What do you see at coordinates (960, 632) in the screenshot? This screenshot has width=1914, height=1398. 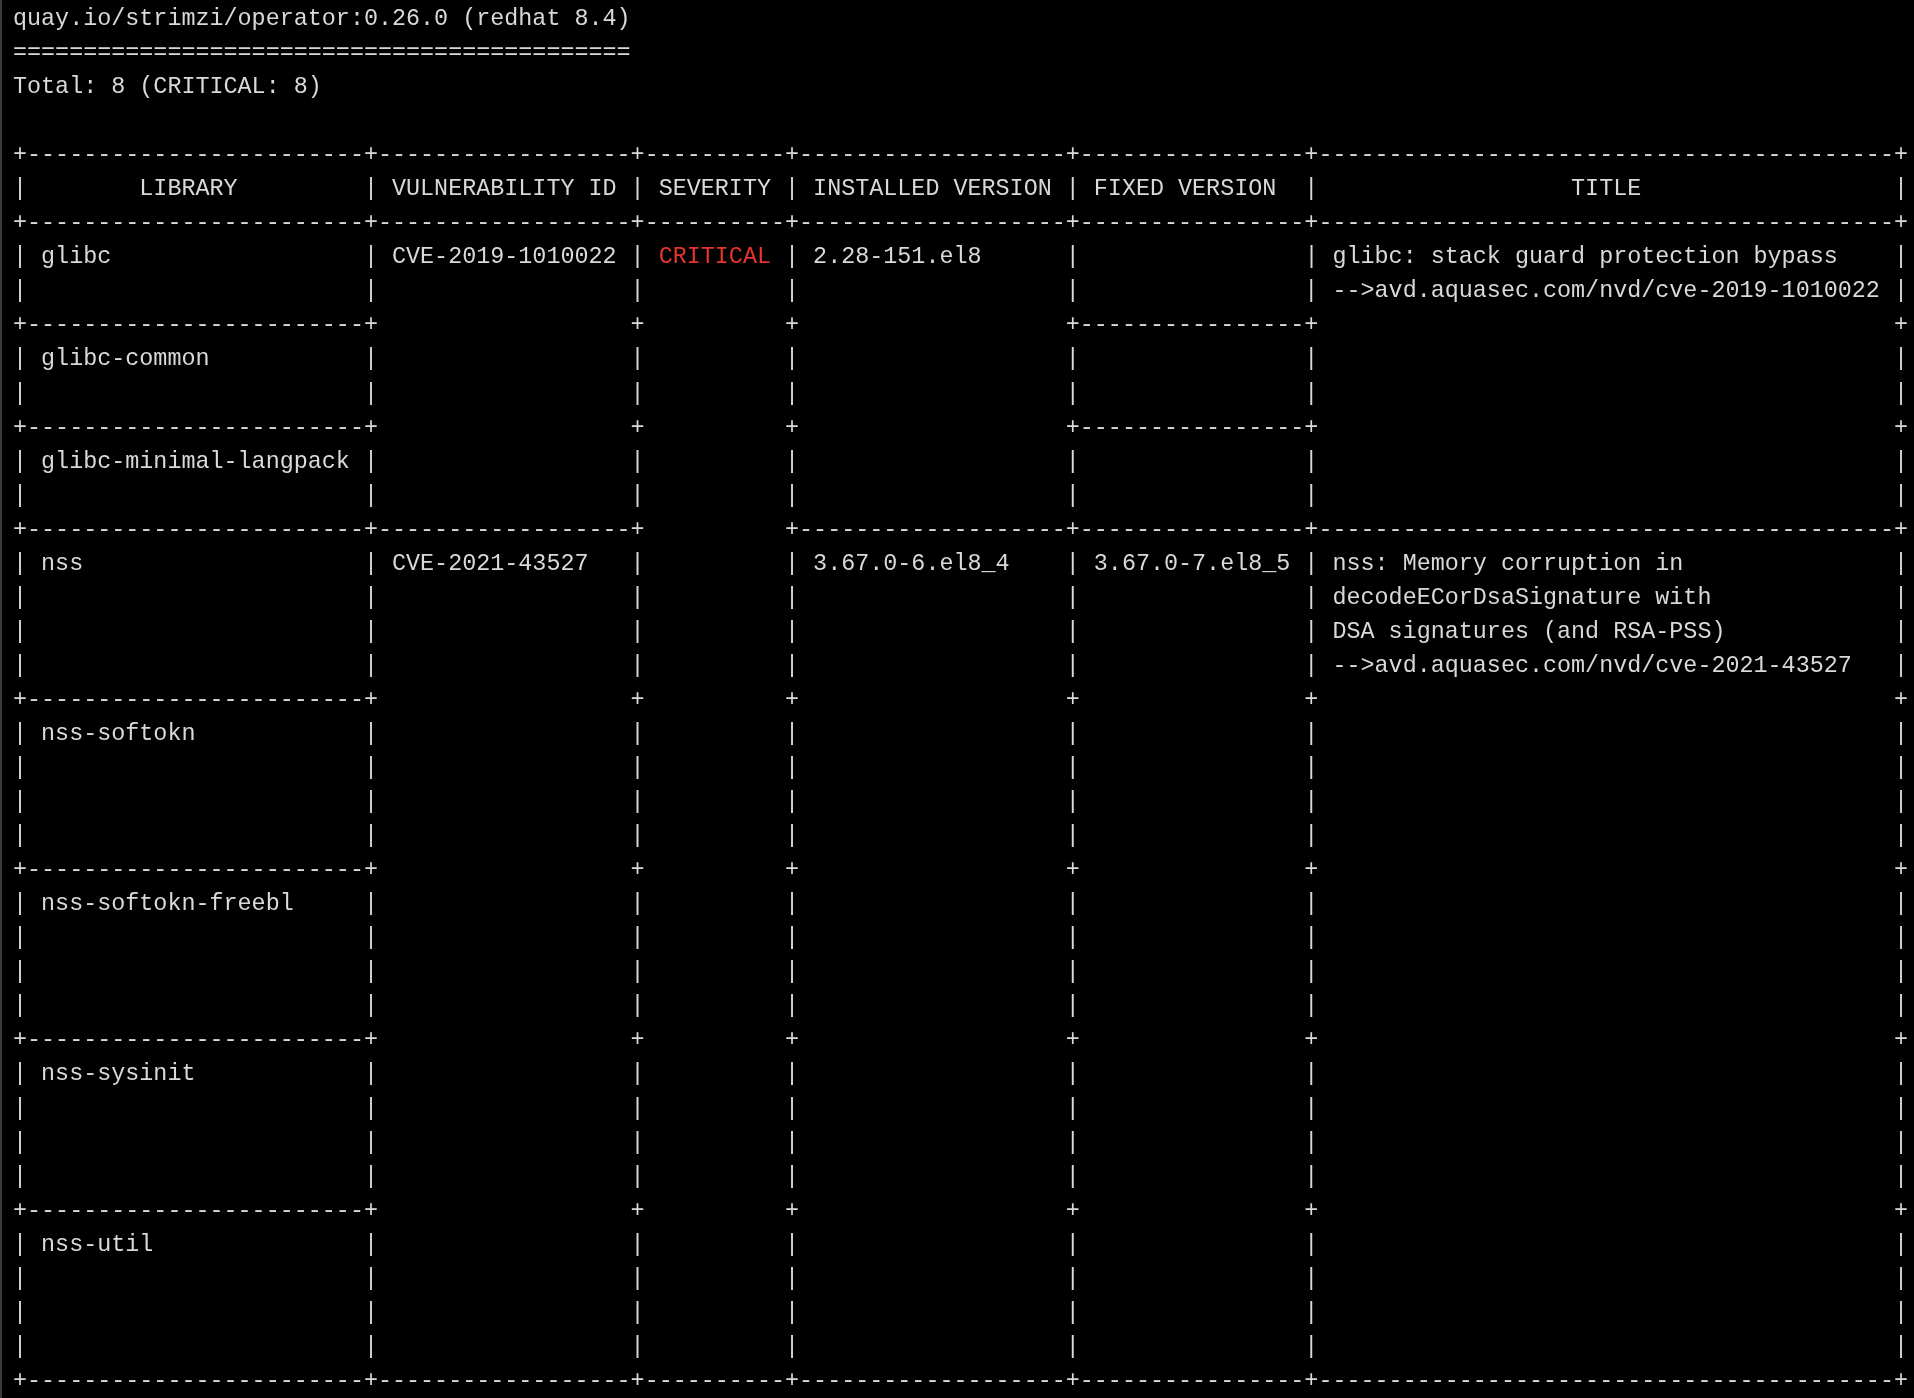 I see `table-line: | | | | | | DSA signatures (and RSA-PSS) |` at bounding box center [960, 632].